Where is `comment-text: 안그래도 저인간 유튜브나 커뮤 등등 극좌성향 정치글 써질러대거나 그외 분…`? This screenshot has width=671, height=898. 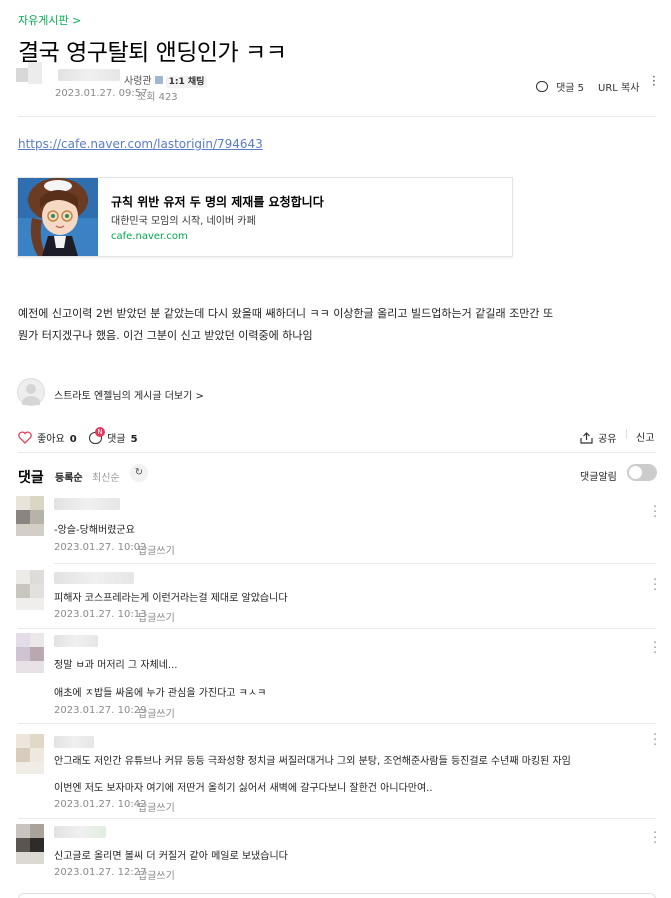
comment-text: 안그래도 저인간 유튜브나 커뮤 등등 극좌성향 정치글 써질러대거나 그외 분… is located at coordinates (312, 761).